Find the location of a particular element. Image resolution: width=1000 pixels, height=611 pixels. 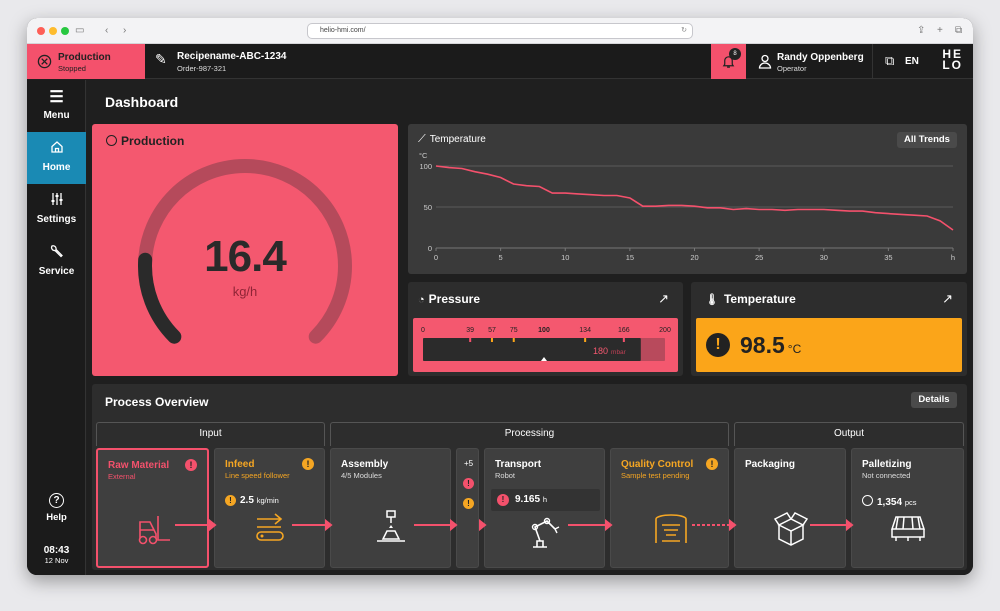

stage-metric-value: 2.5 is located at coordinates (247, 500).